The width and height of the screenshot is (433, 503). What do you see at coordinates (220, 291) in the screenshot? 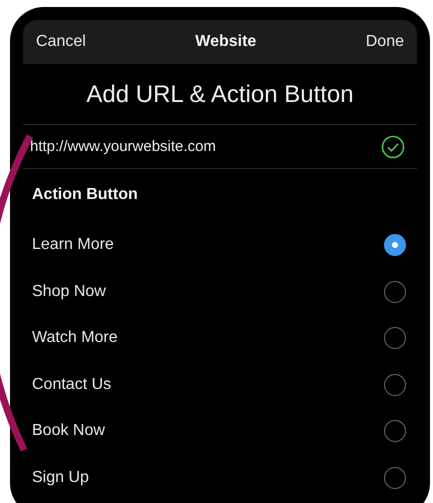
I see `option-row: Shop Now` at bounding box center [220, 291].